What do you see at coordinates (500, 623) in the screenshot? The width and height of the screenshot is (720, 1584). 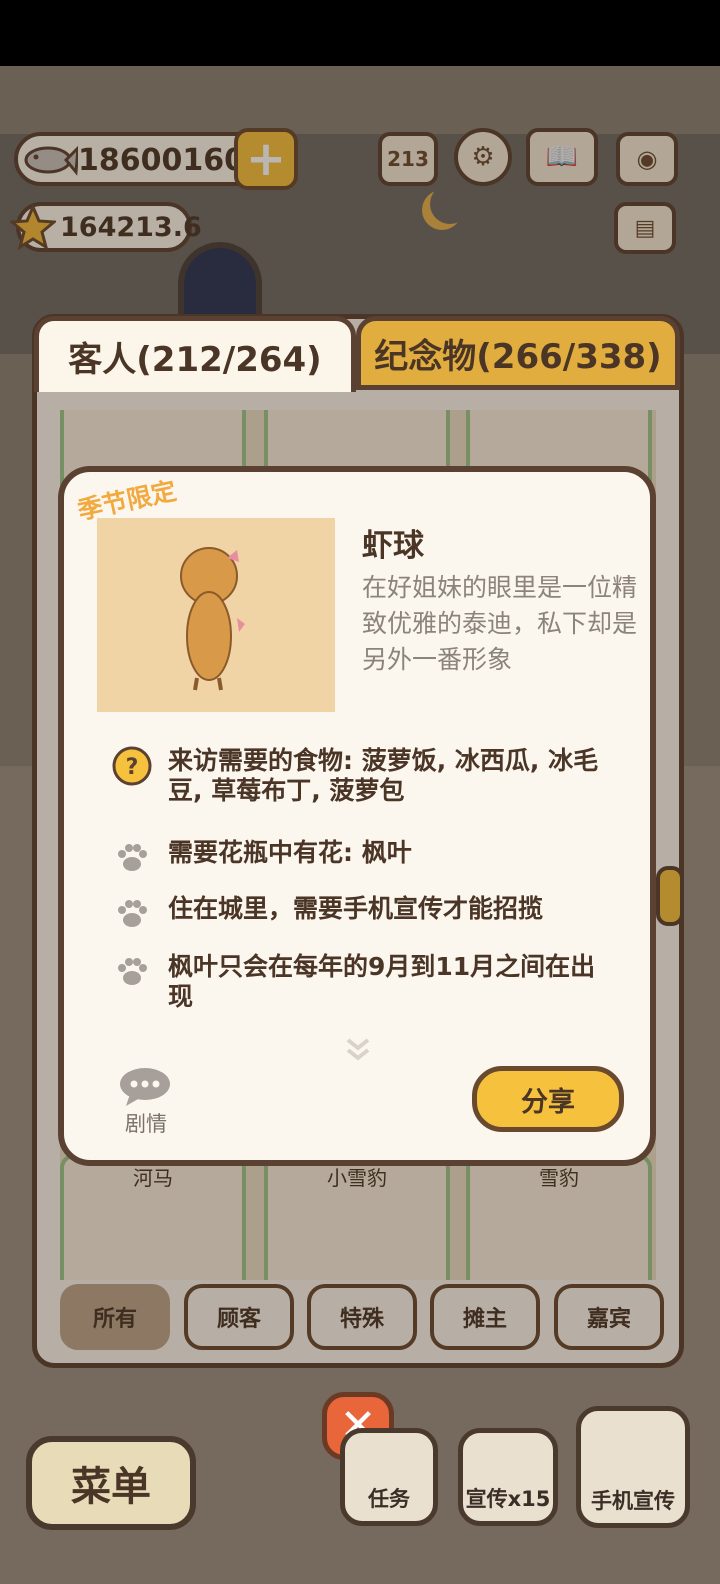 I see `character-description: 在好姐妹的眼里是一位精致优雅的泰迪，私下却是另外一番形象` at bounding box center [500, 623].